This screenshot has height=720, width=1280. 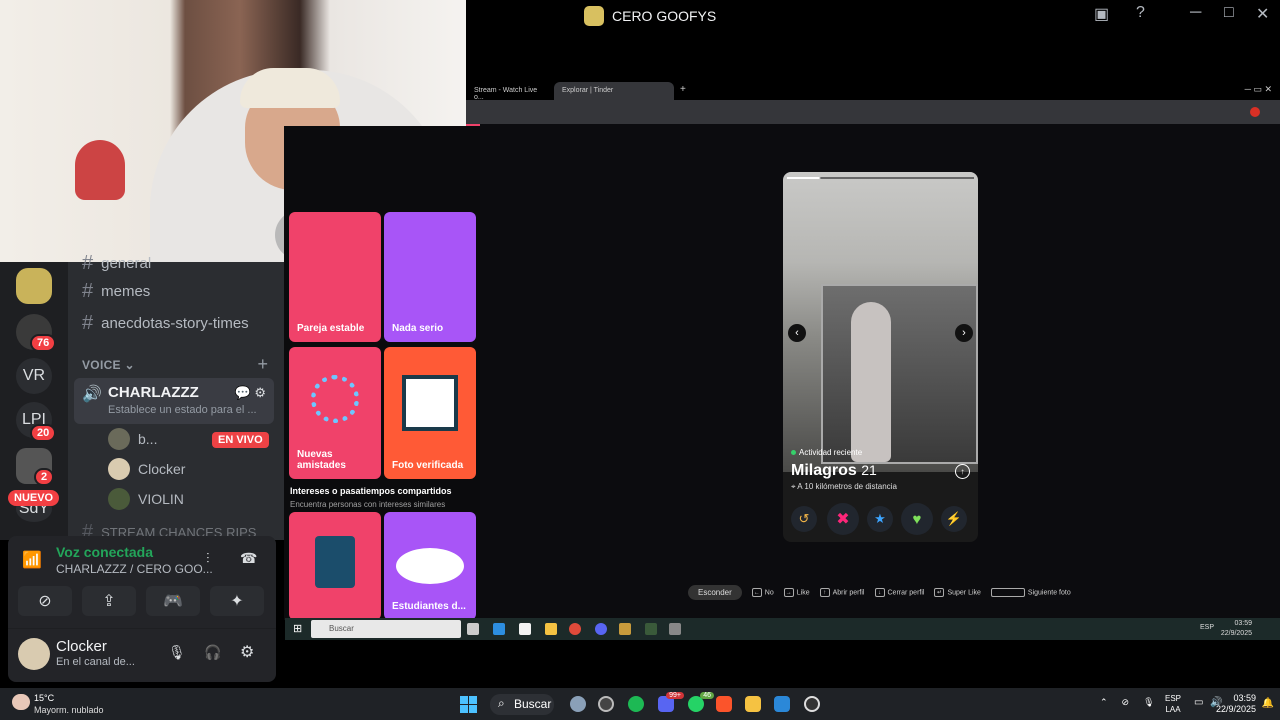 I want to click on microphone-icon: 🎙, so click(x=177, y=652).